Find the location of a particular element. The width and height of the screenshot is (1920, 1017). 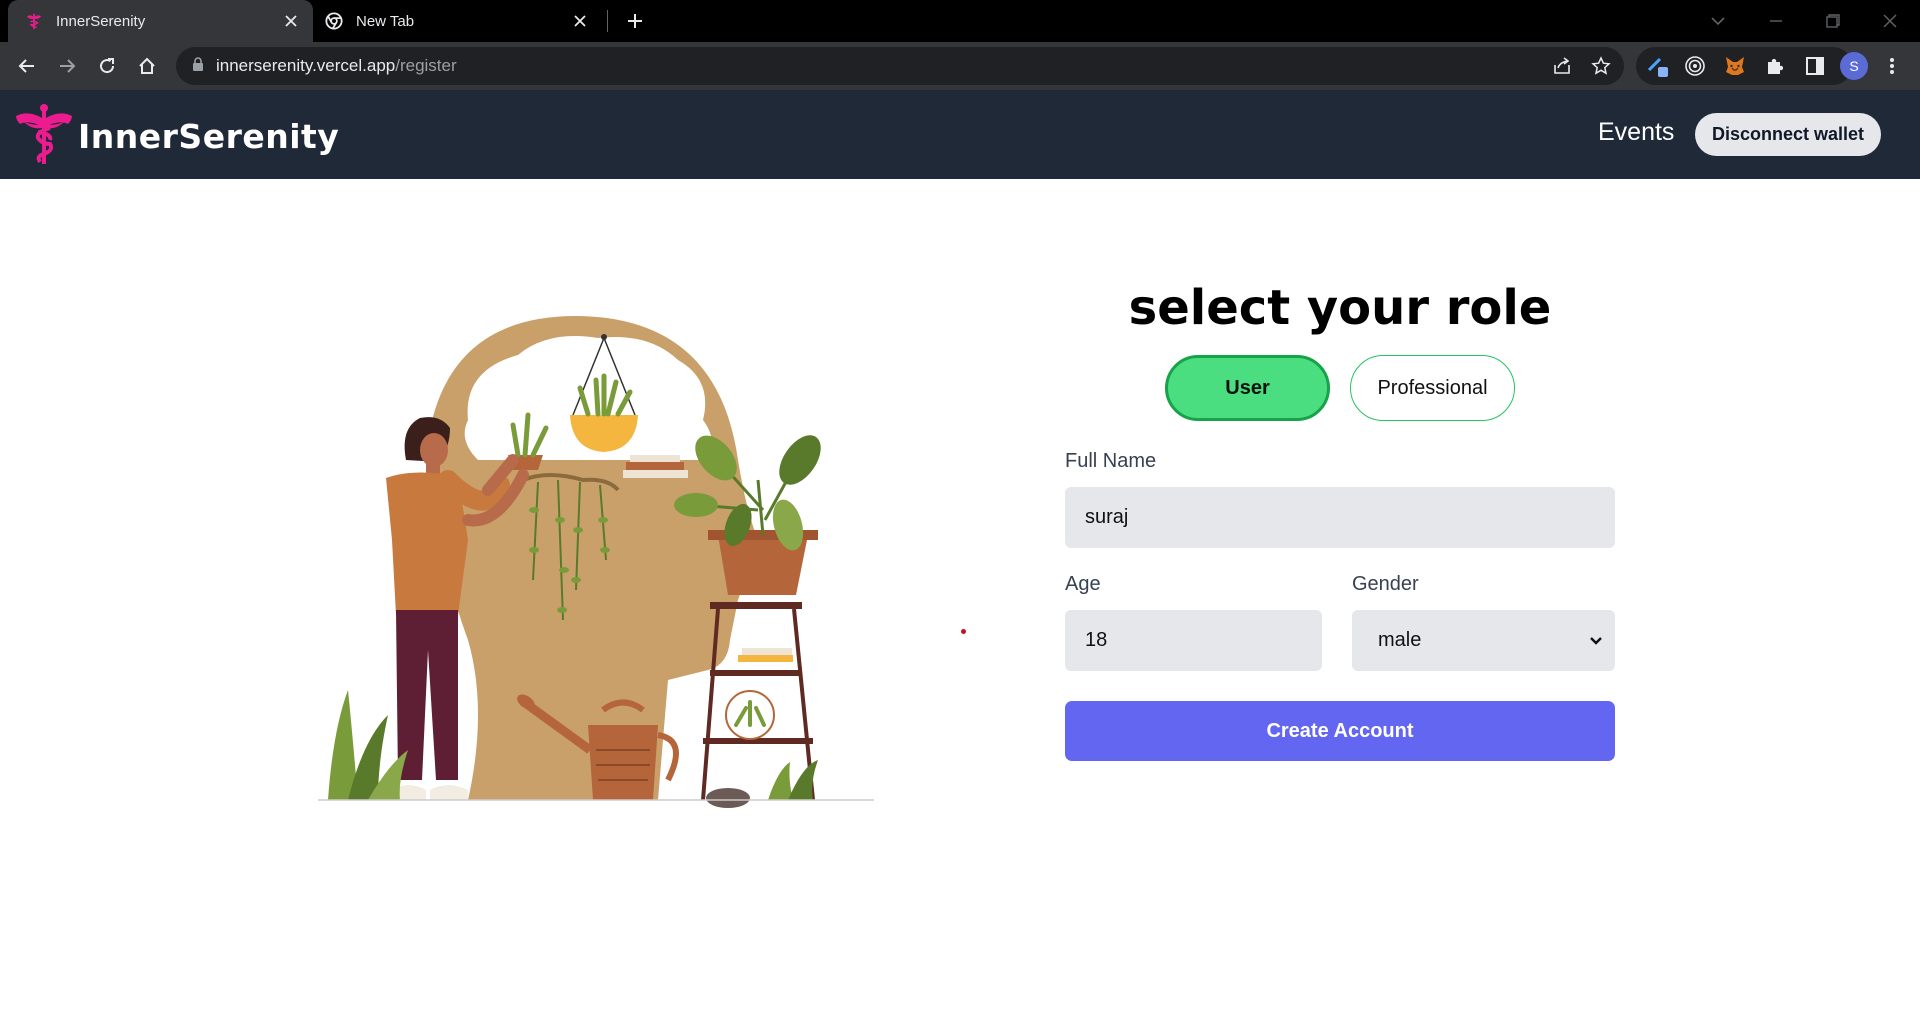

home-icon is located at coordinates (147, 66).